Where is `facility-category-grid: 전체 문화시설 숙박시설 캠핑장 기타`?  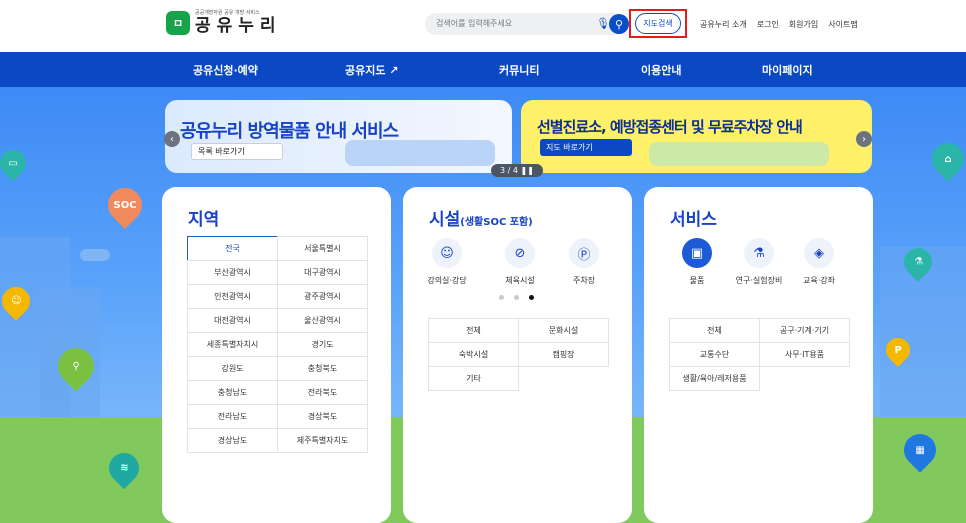 facility-category-grid: 전체 문화시설 숙박시설 캠핑장 기타 is located at coordinates (518, 354).